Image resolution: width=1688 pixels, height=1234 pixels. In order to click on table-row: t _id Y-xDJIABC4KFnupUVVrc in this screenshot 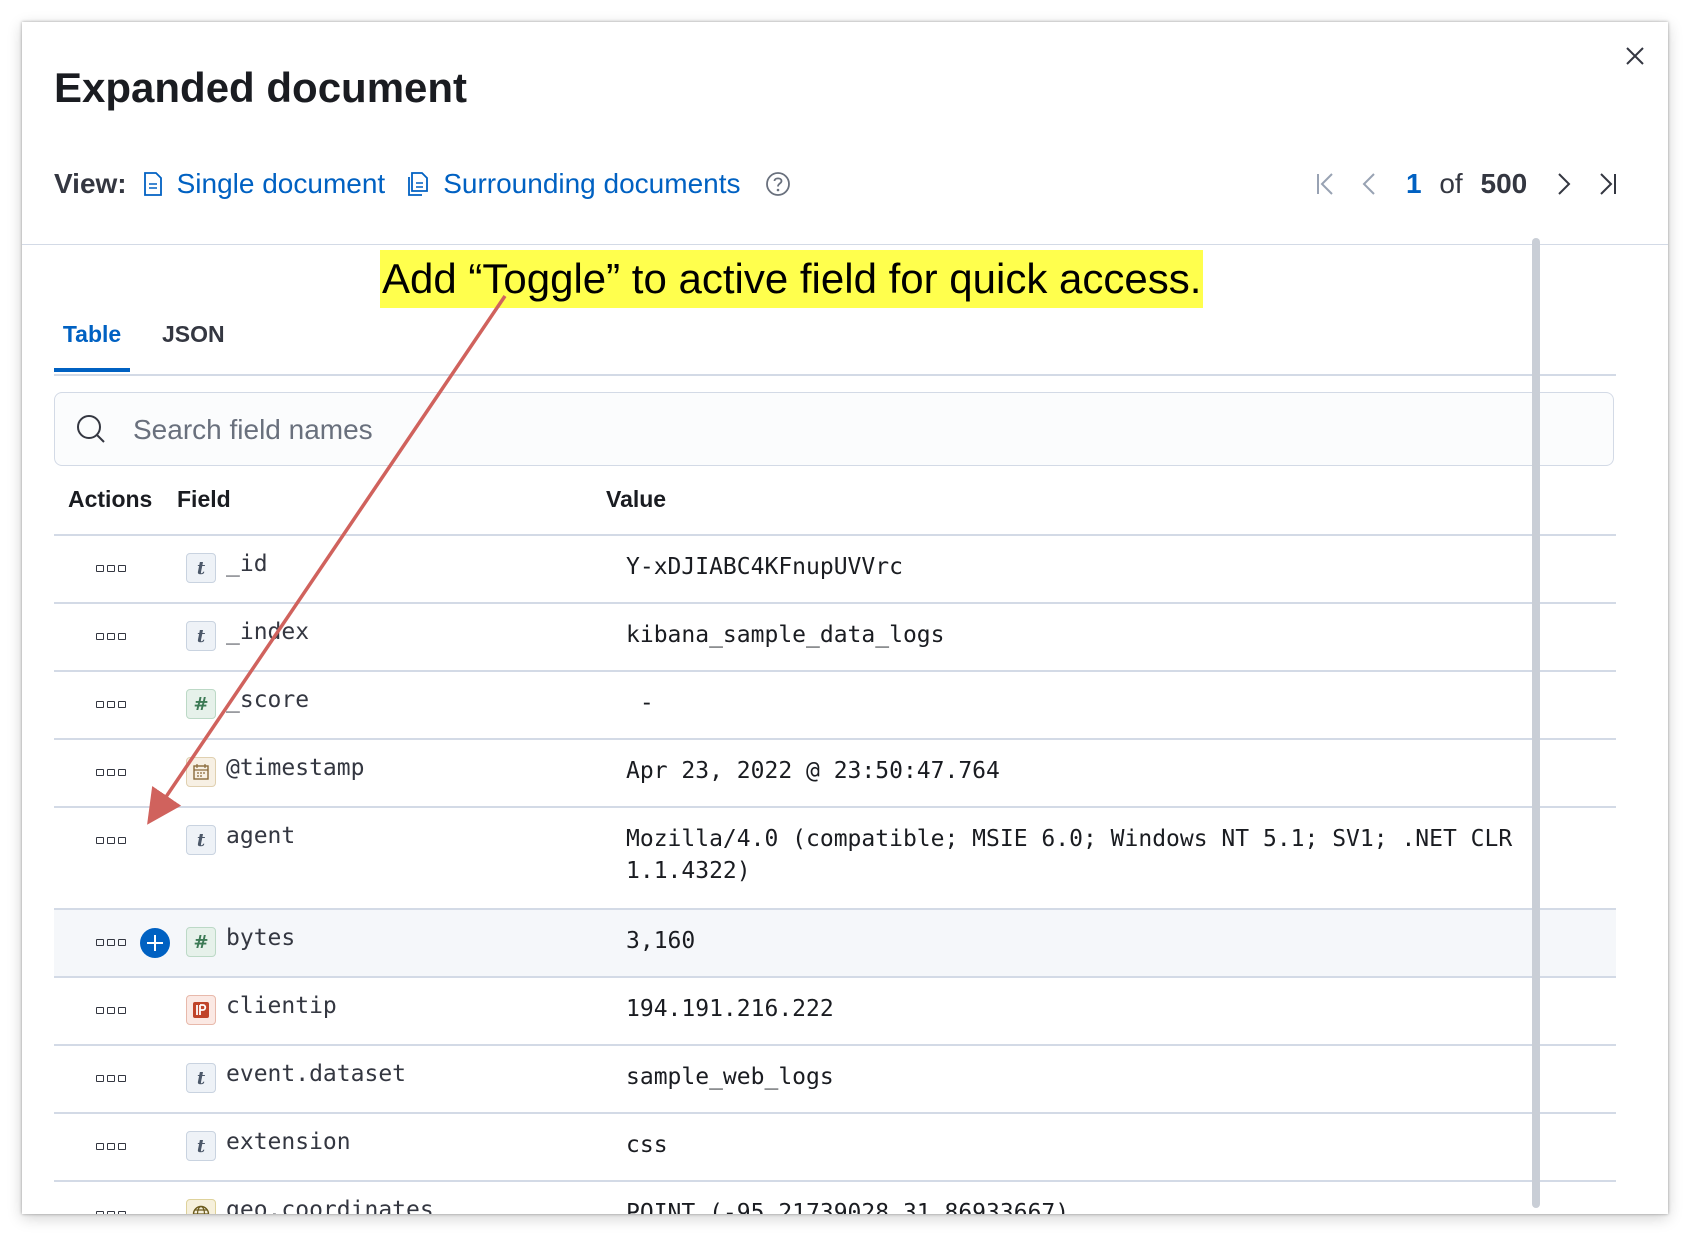, I will do `click(835, 570)`.